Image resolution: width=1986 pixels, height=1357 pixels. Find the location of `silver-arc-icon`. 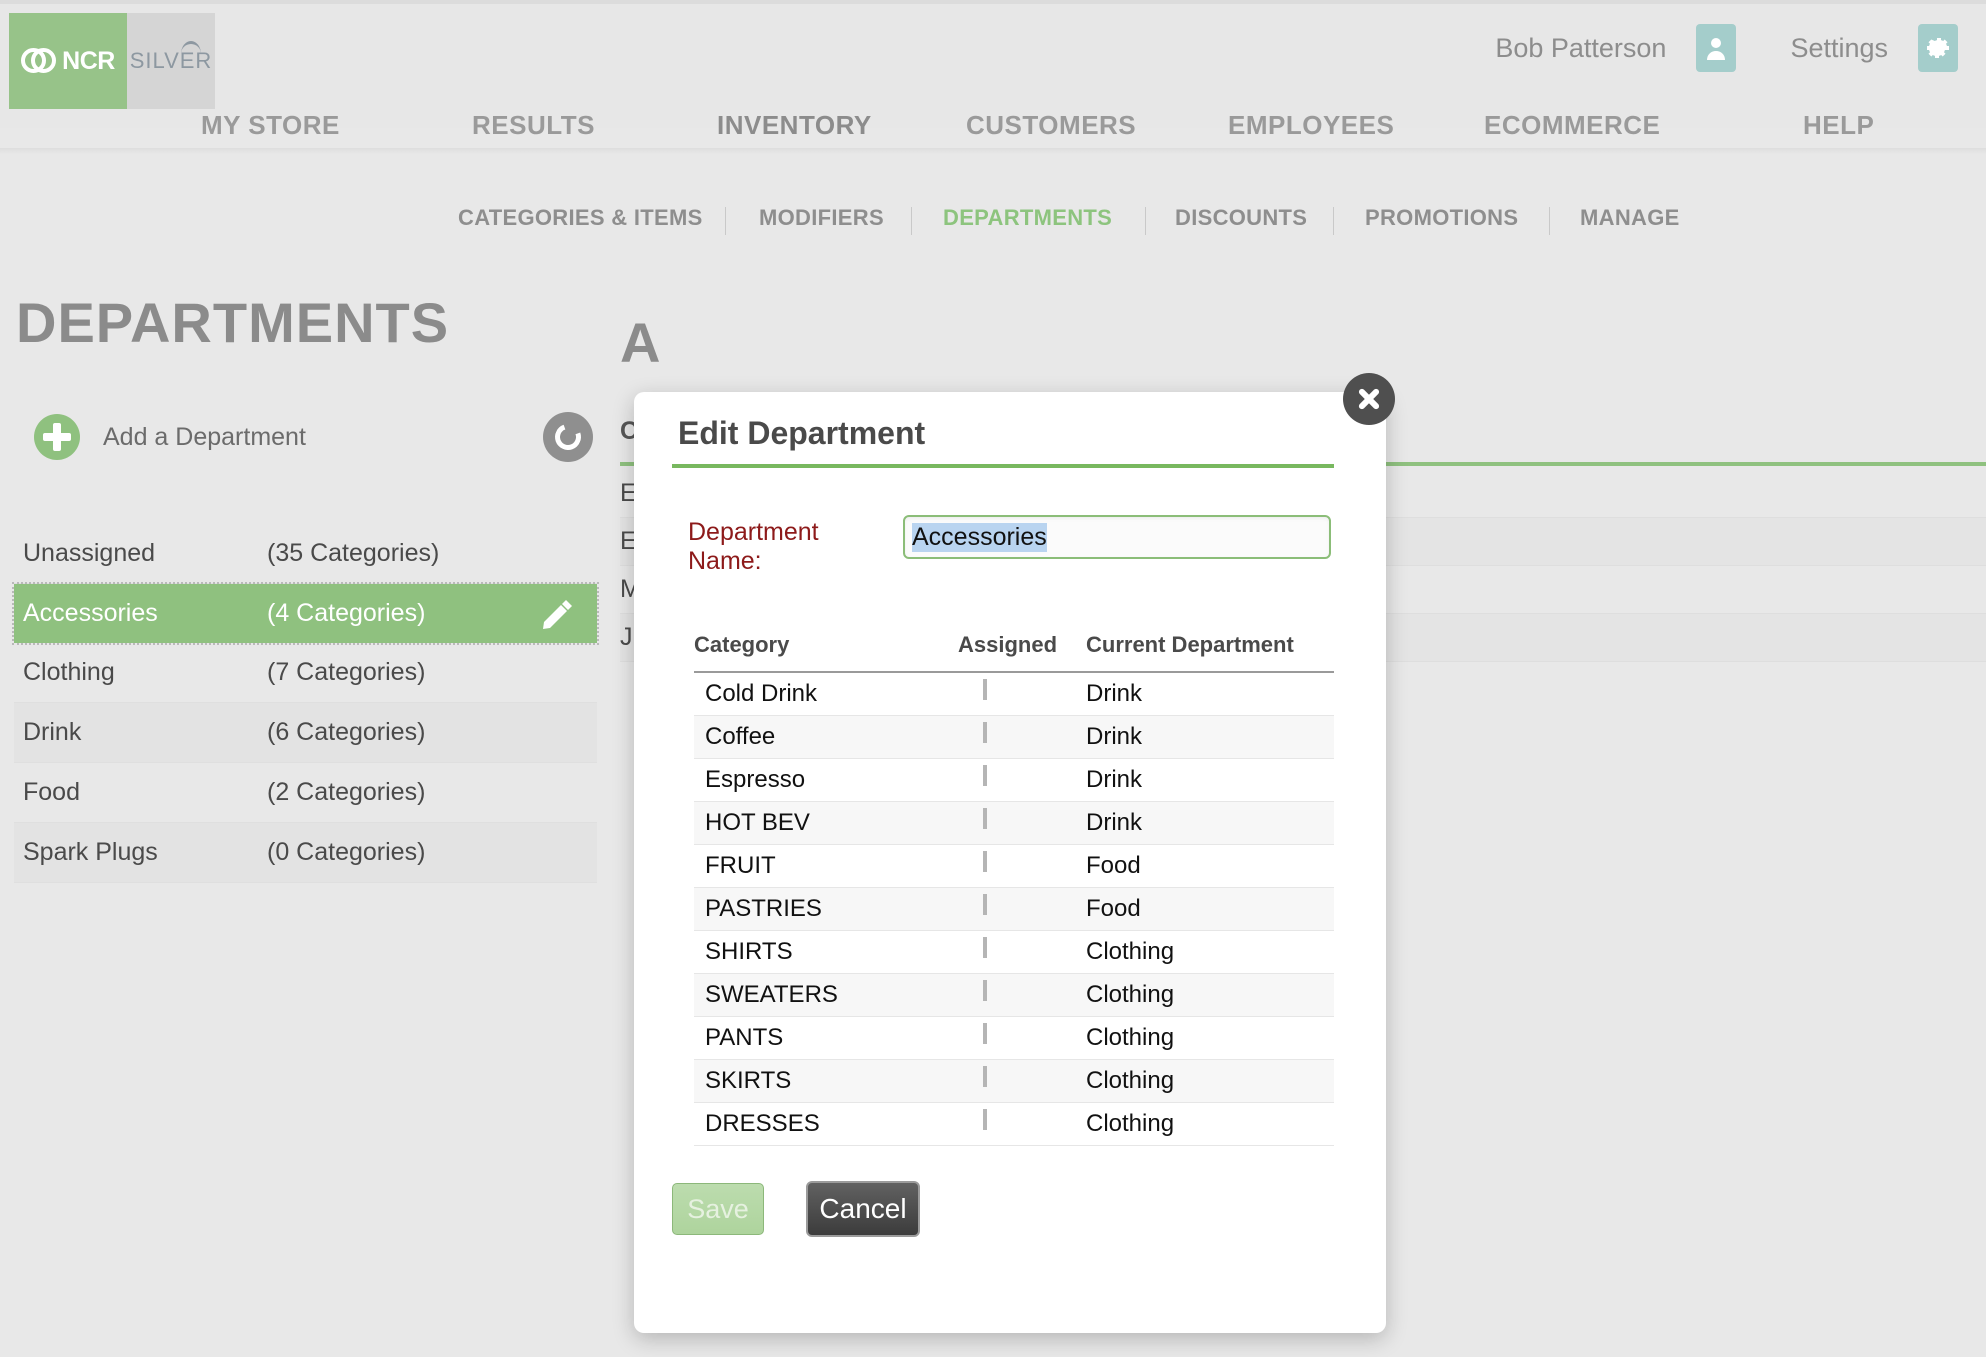

silver-arc-icon is located at coordinates (191, 47).